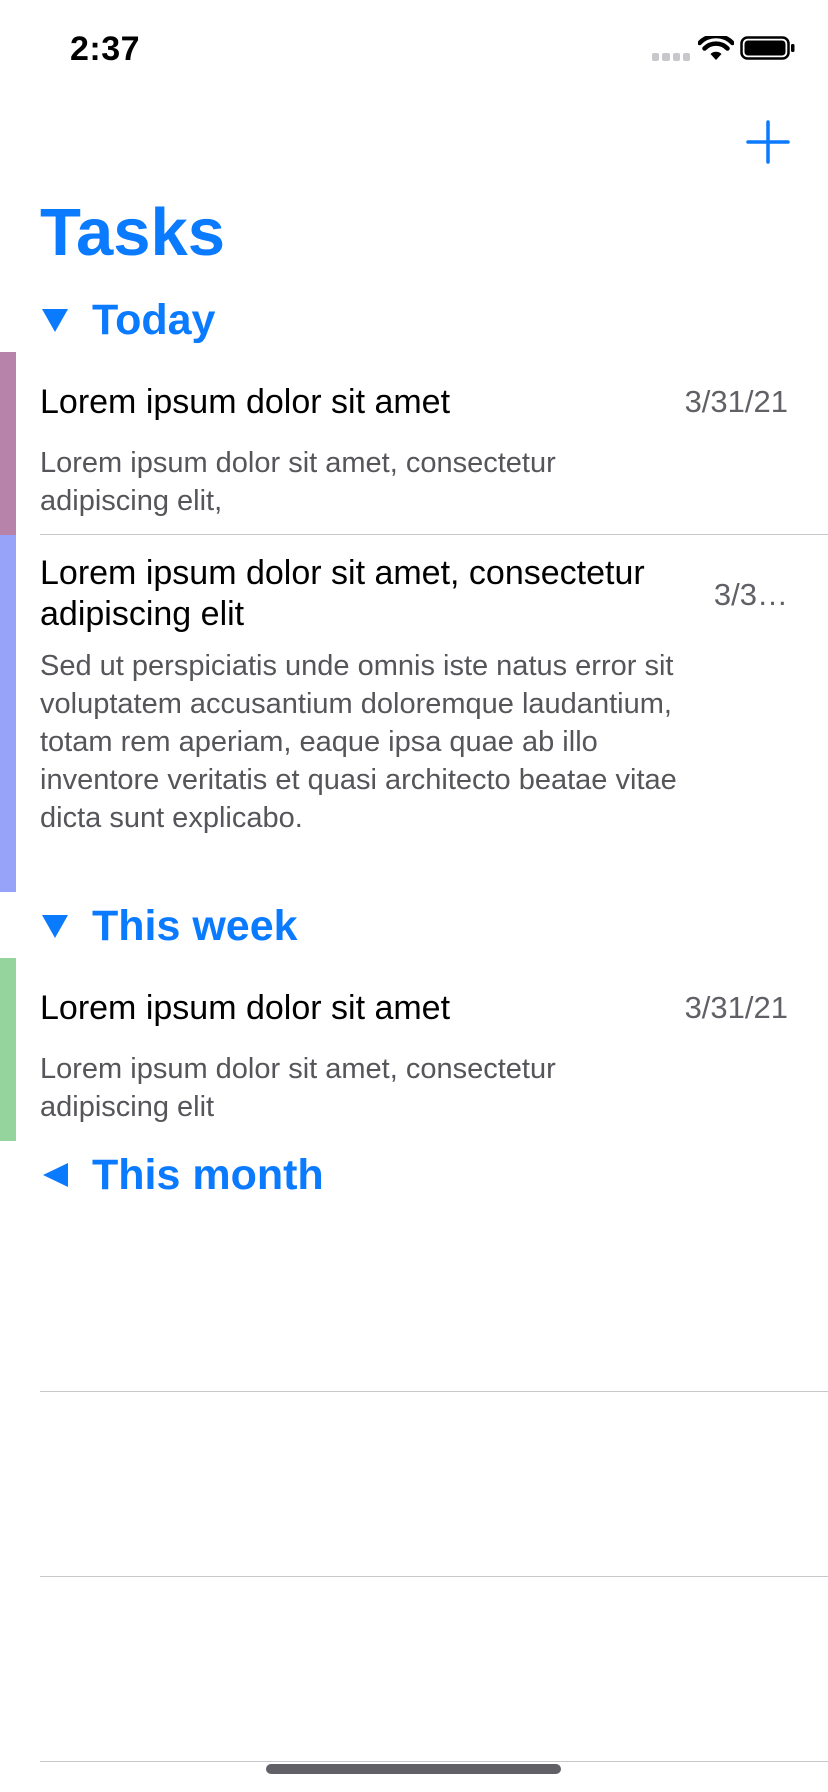 Image resolution: width=828 pixels, height=1792 pixels. I want to click on section-header-this-week: This week, so click(169, 926).